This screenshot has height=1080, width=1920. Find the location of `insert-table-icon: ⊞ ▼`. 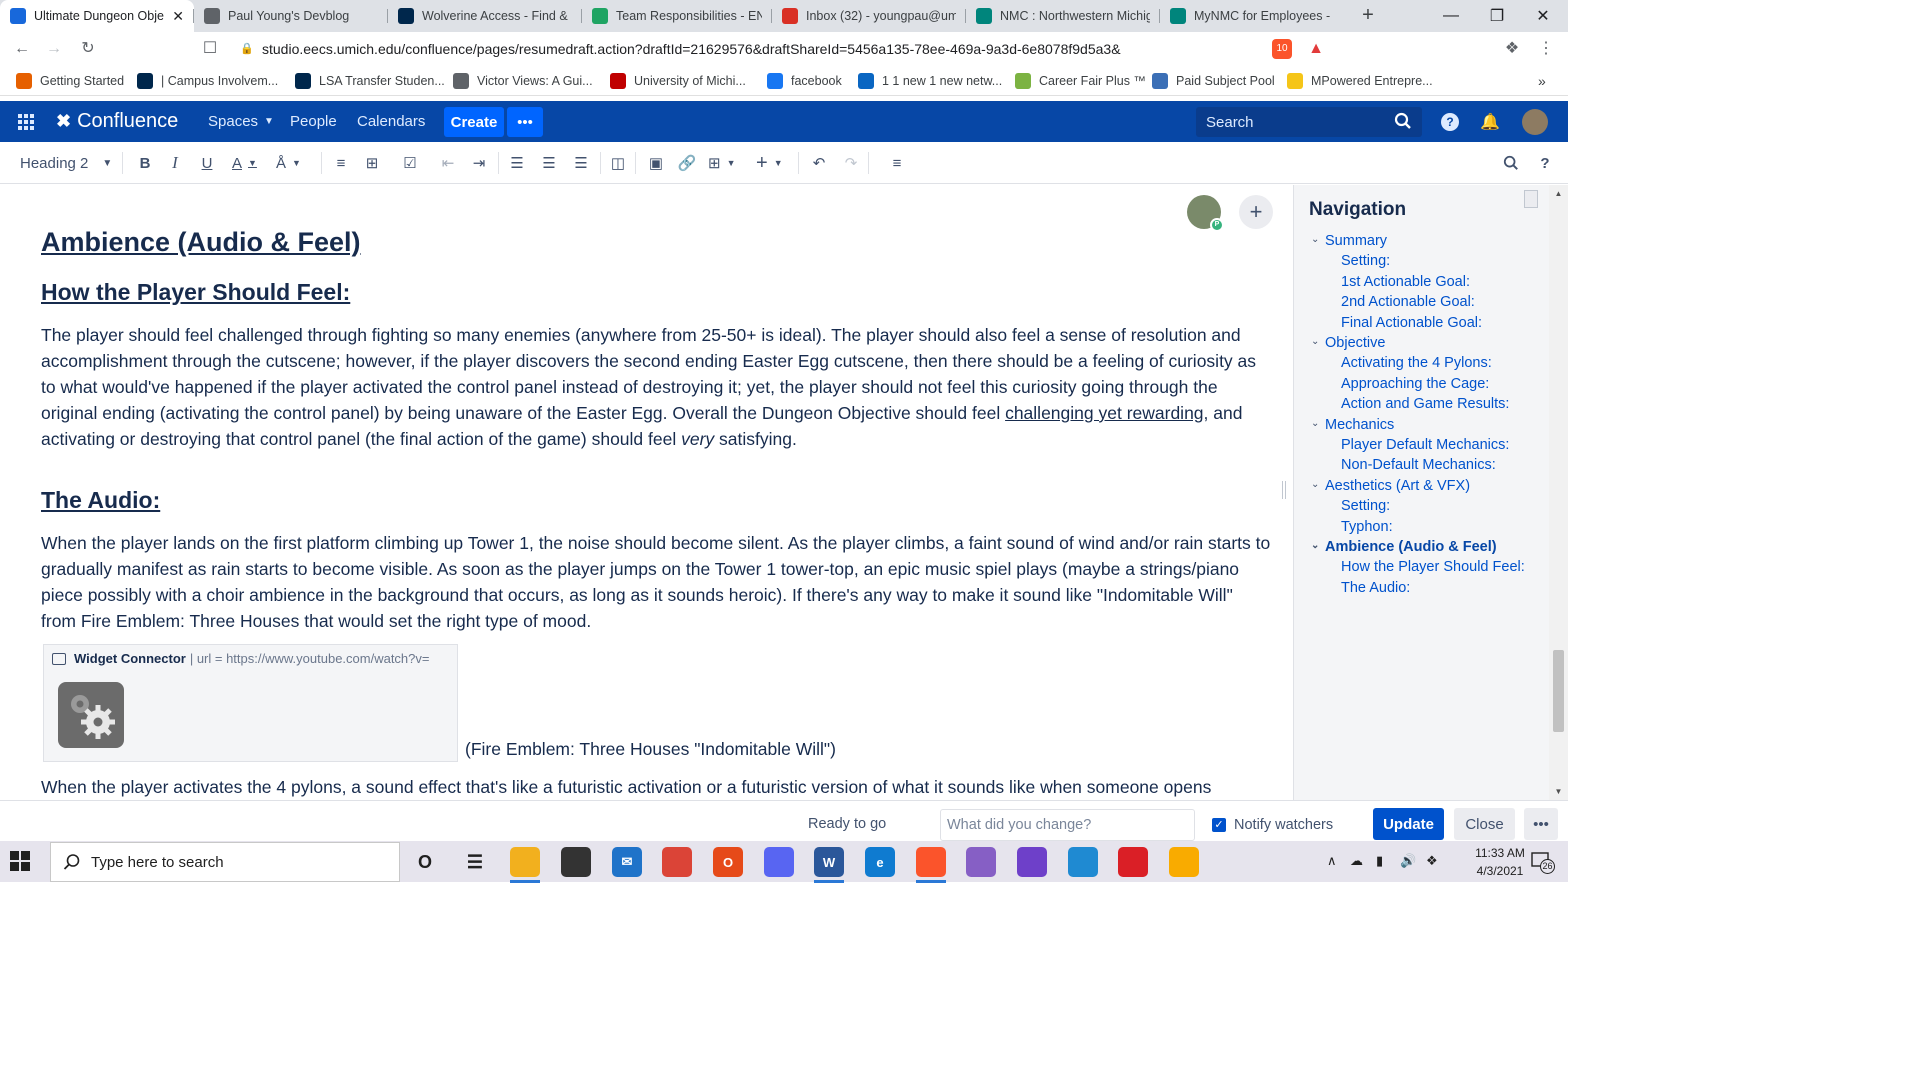

insert-table-icon: ⊞ ▼ is located at coordinates (722, 163).